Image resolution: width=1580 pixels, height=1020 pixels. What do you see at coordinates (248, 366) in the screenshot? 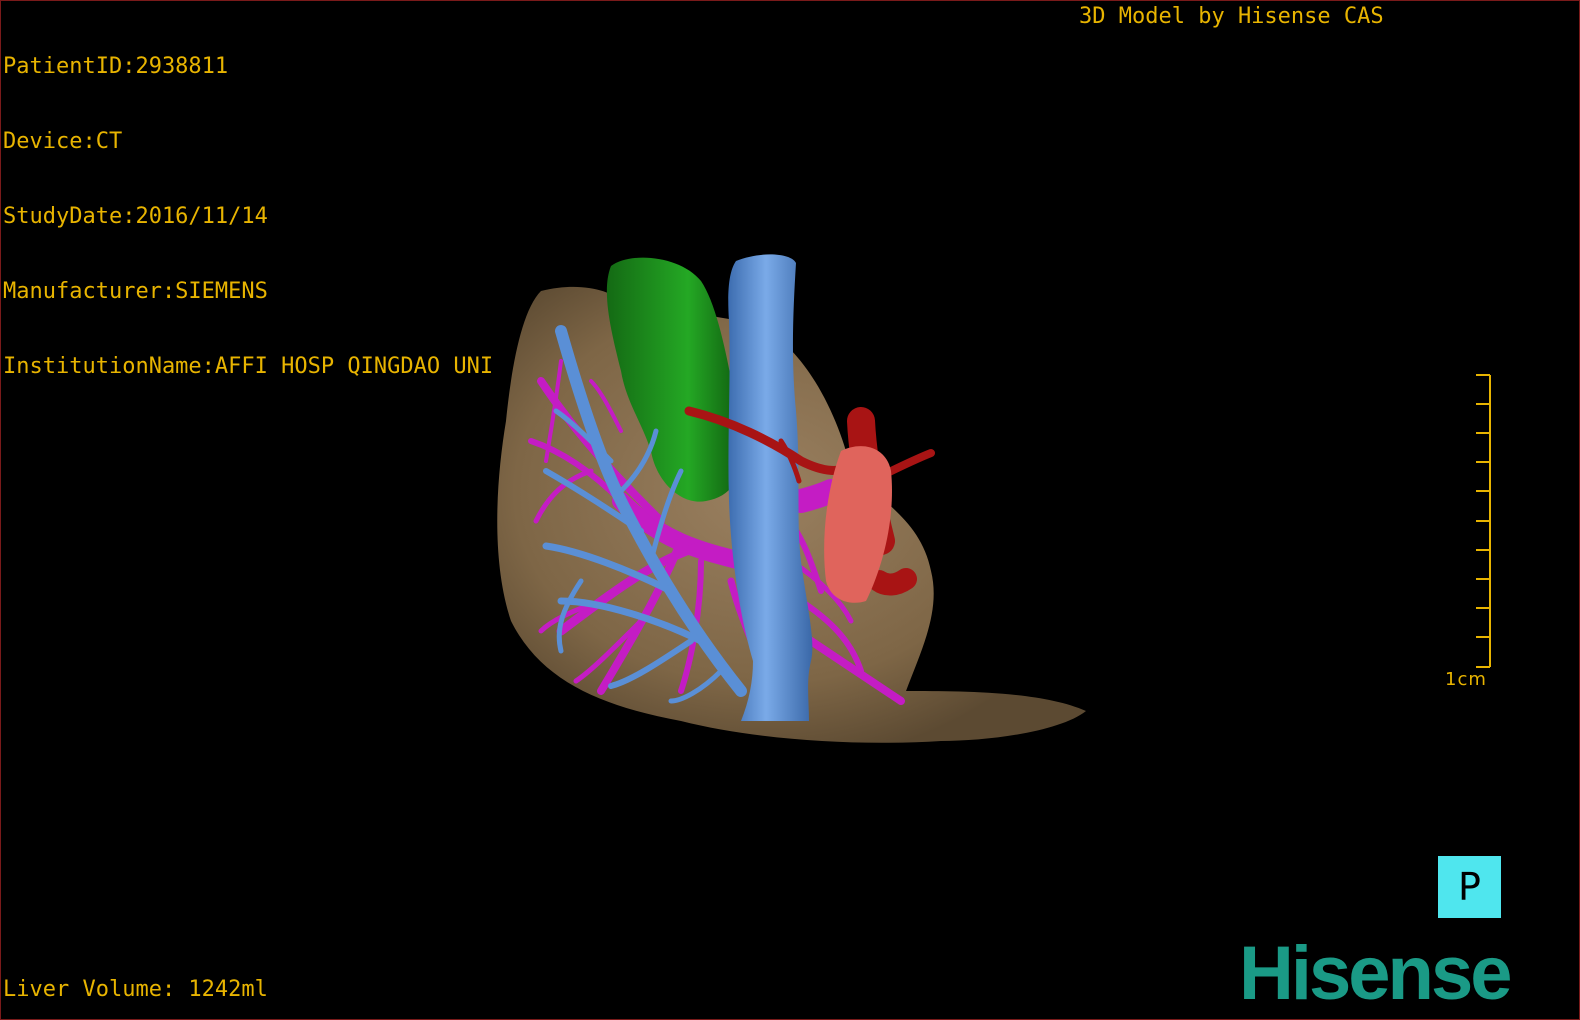
I see `institution-name: InstitutionName:AFFI HOSP QINGDAO UNI` at bounding box center [248, 366].